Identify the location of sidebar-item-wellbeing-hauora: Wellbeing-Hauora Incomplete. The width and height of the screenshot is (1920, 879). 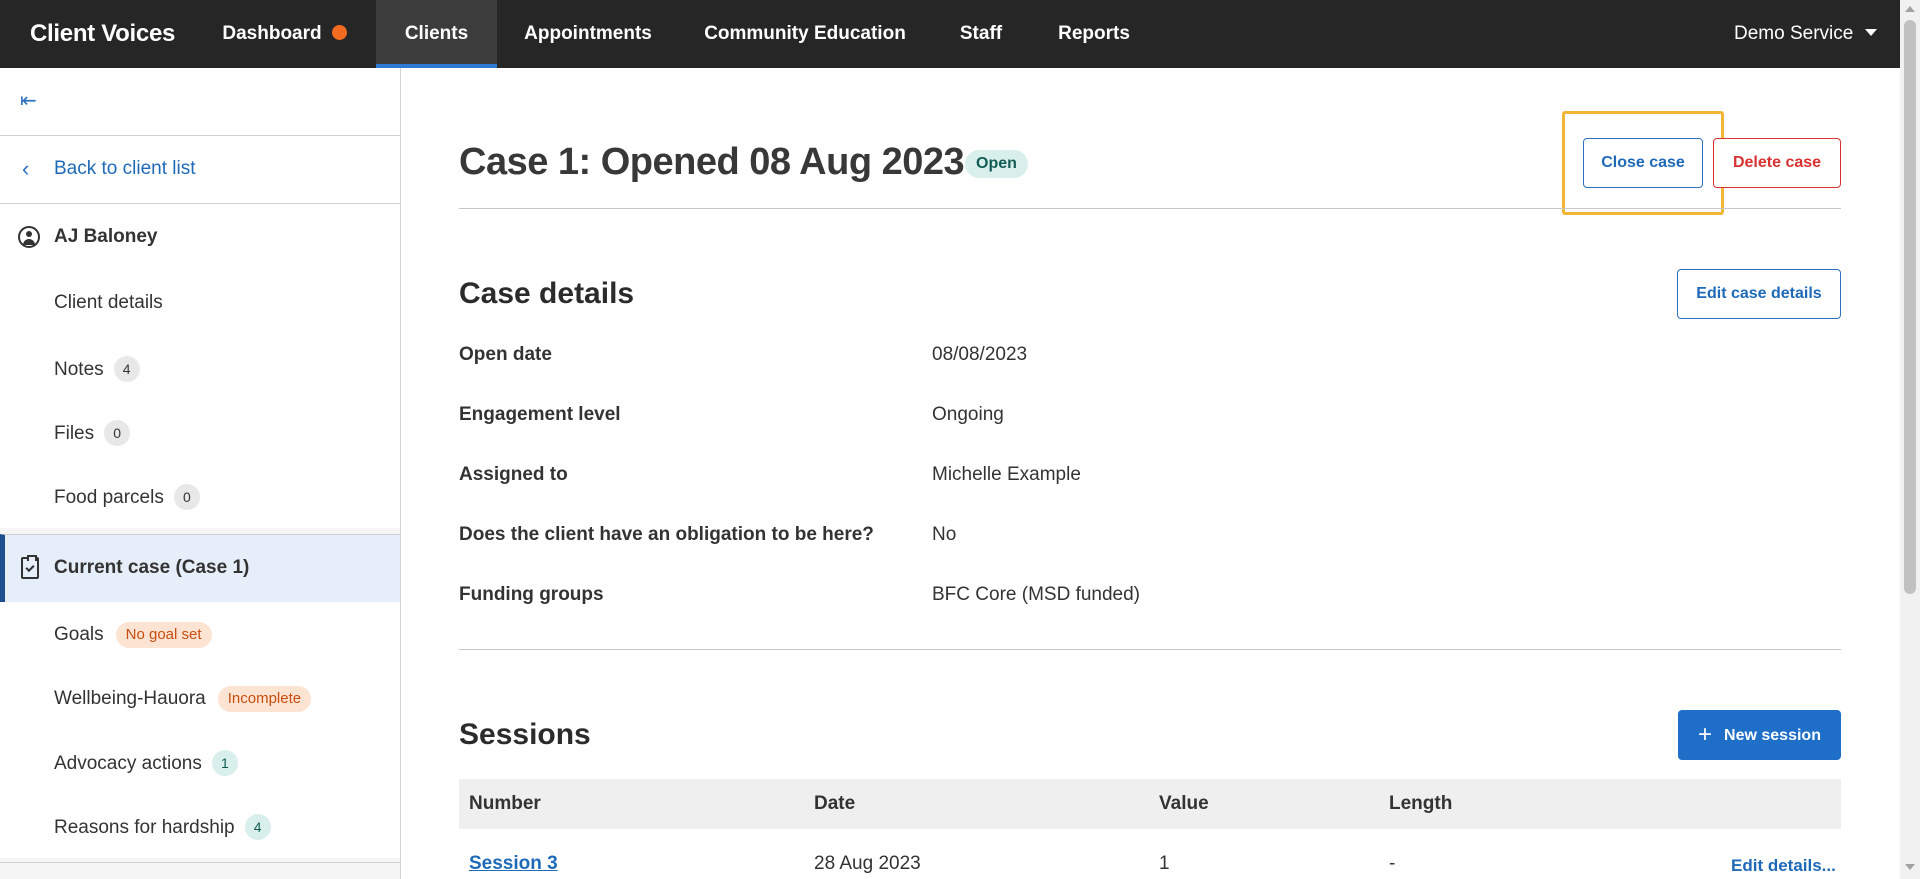
(200, 698).